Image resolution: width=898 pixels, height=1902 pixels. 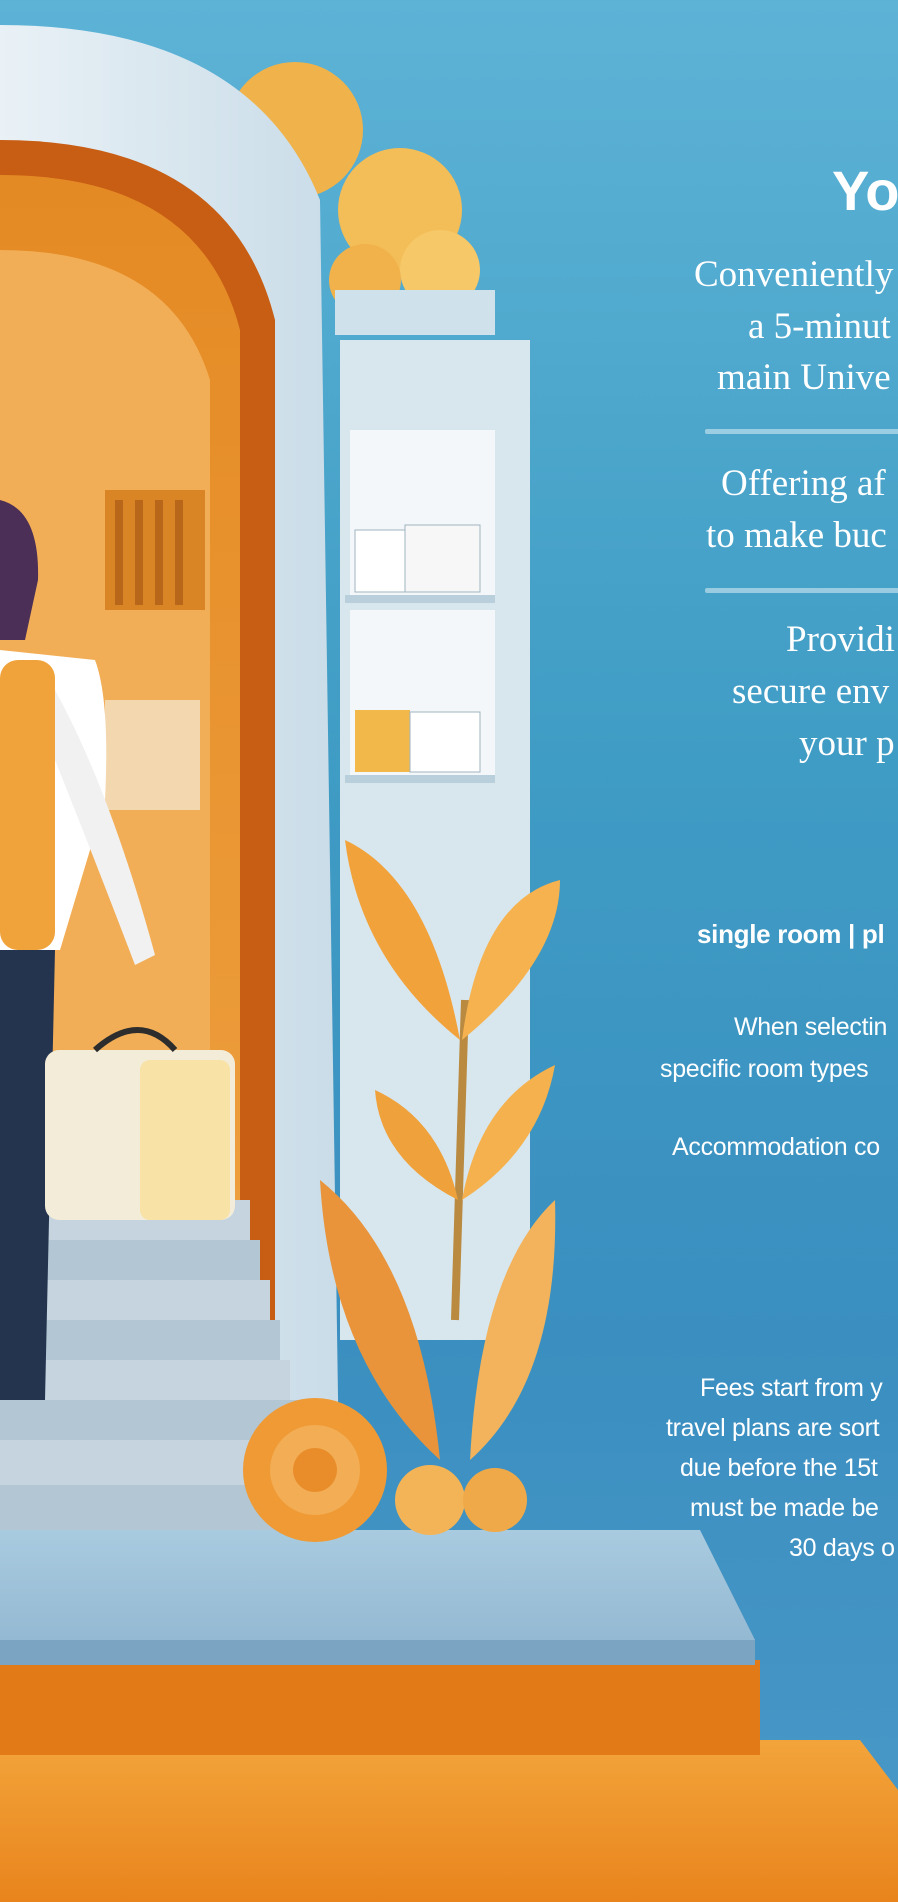 What do you see at coordinates (784, 1508) in the screenshot?
I see `fees-line: must be made be` at bounding box center [784, 1508].